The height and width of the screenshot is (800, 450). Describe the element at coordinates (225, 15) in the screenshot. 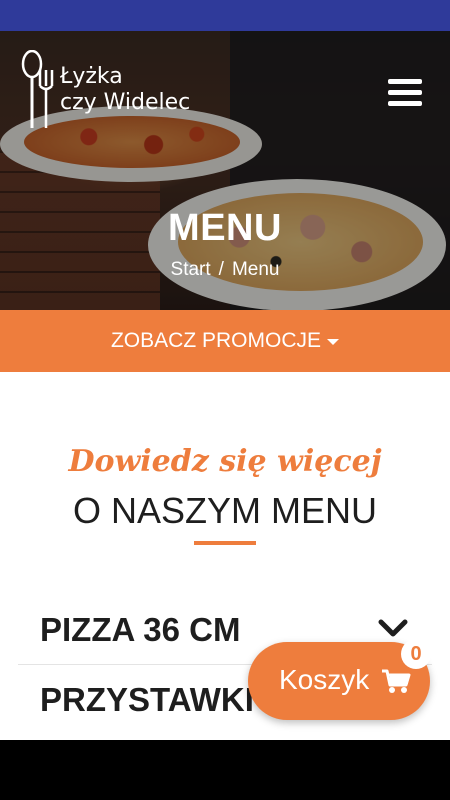

I see `status-bar` at that location.